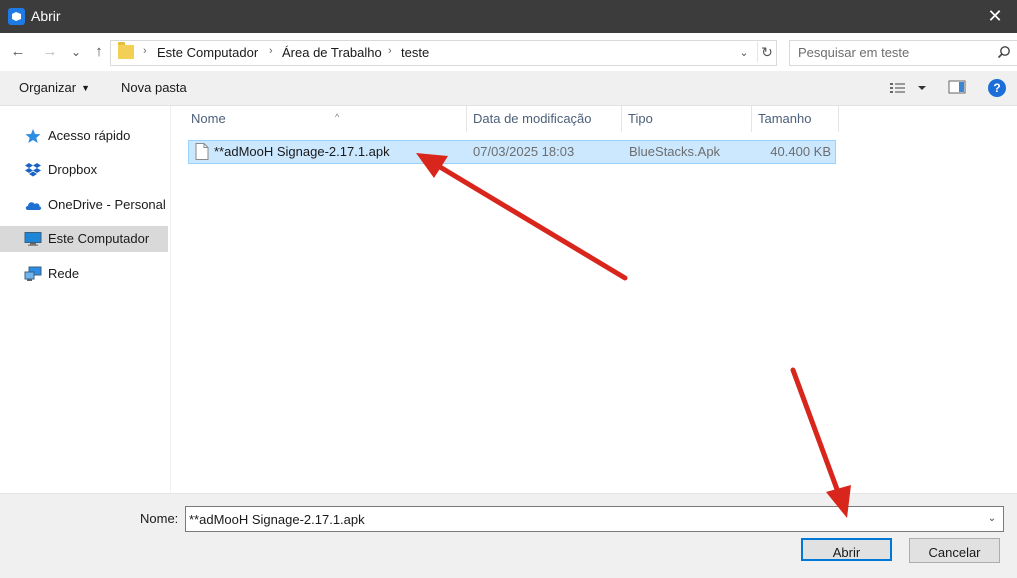 This screenshot has width=1017, height=578. What do you see at coordinates (126, 50) in the screenshot?
I see `folder-icon` at bounding box center [126, 50].